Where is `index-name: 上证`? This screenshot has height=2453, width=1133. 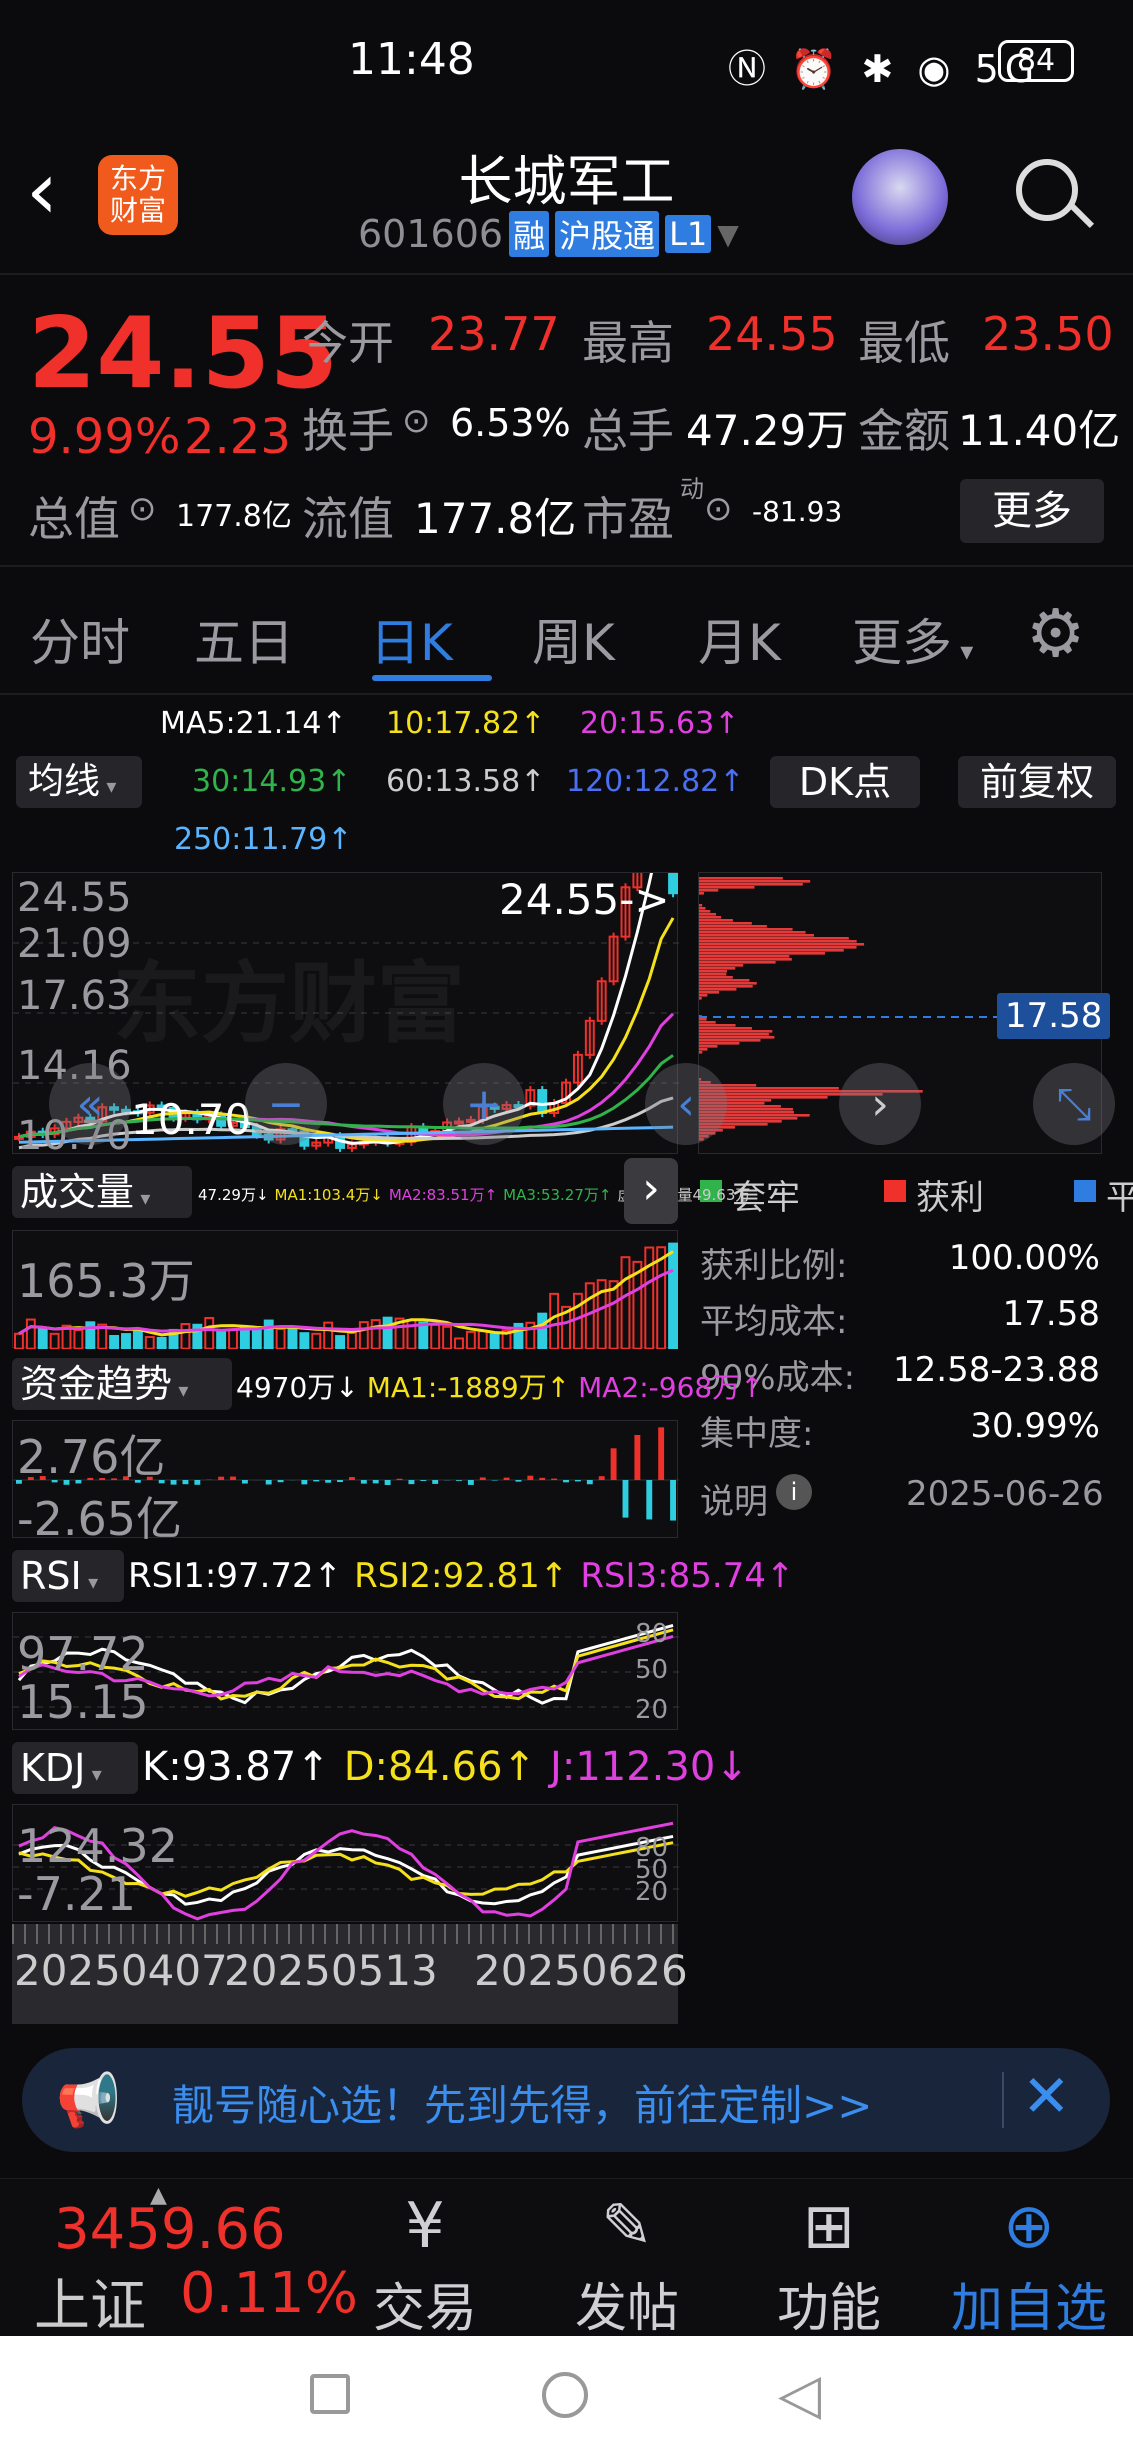 index-name: 上证 is located at coordinates (90, 2301).